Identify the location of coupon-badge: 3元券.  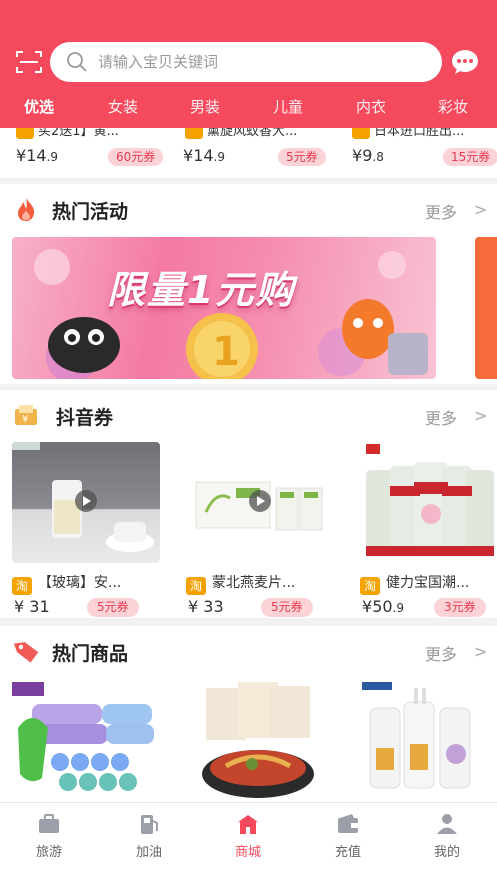
(460, 607).